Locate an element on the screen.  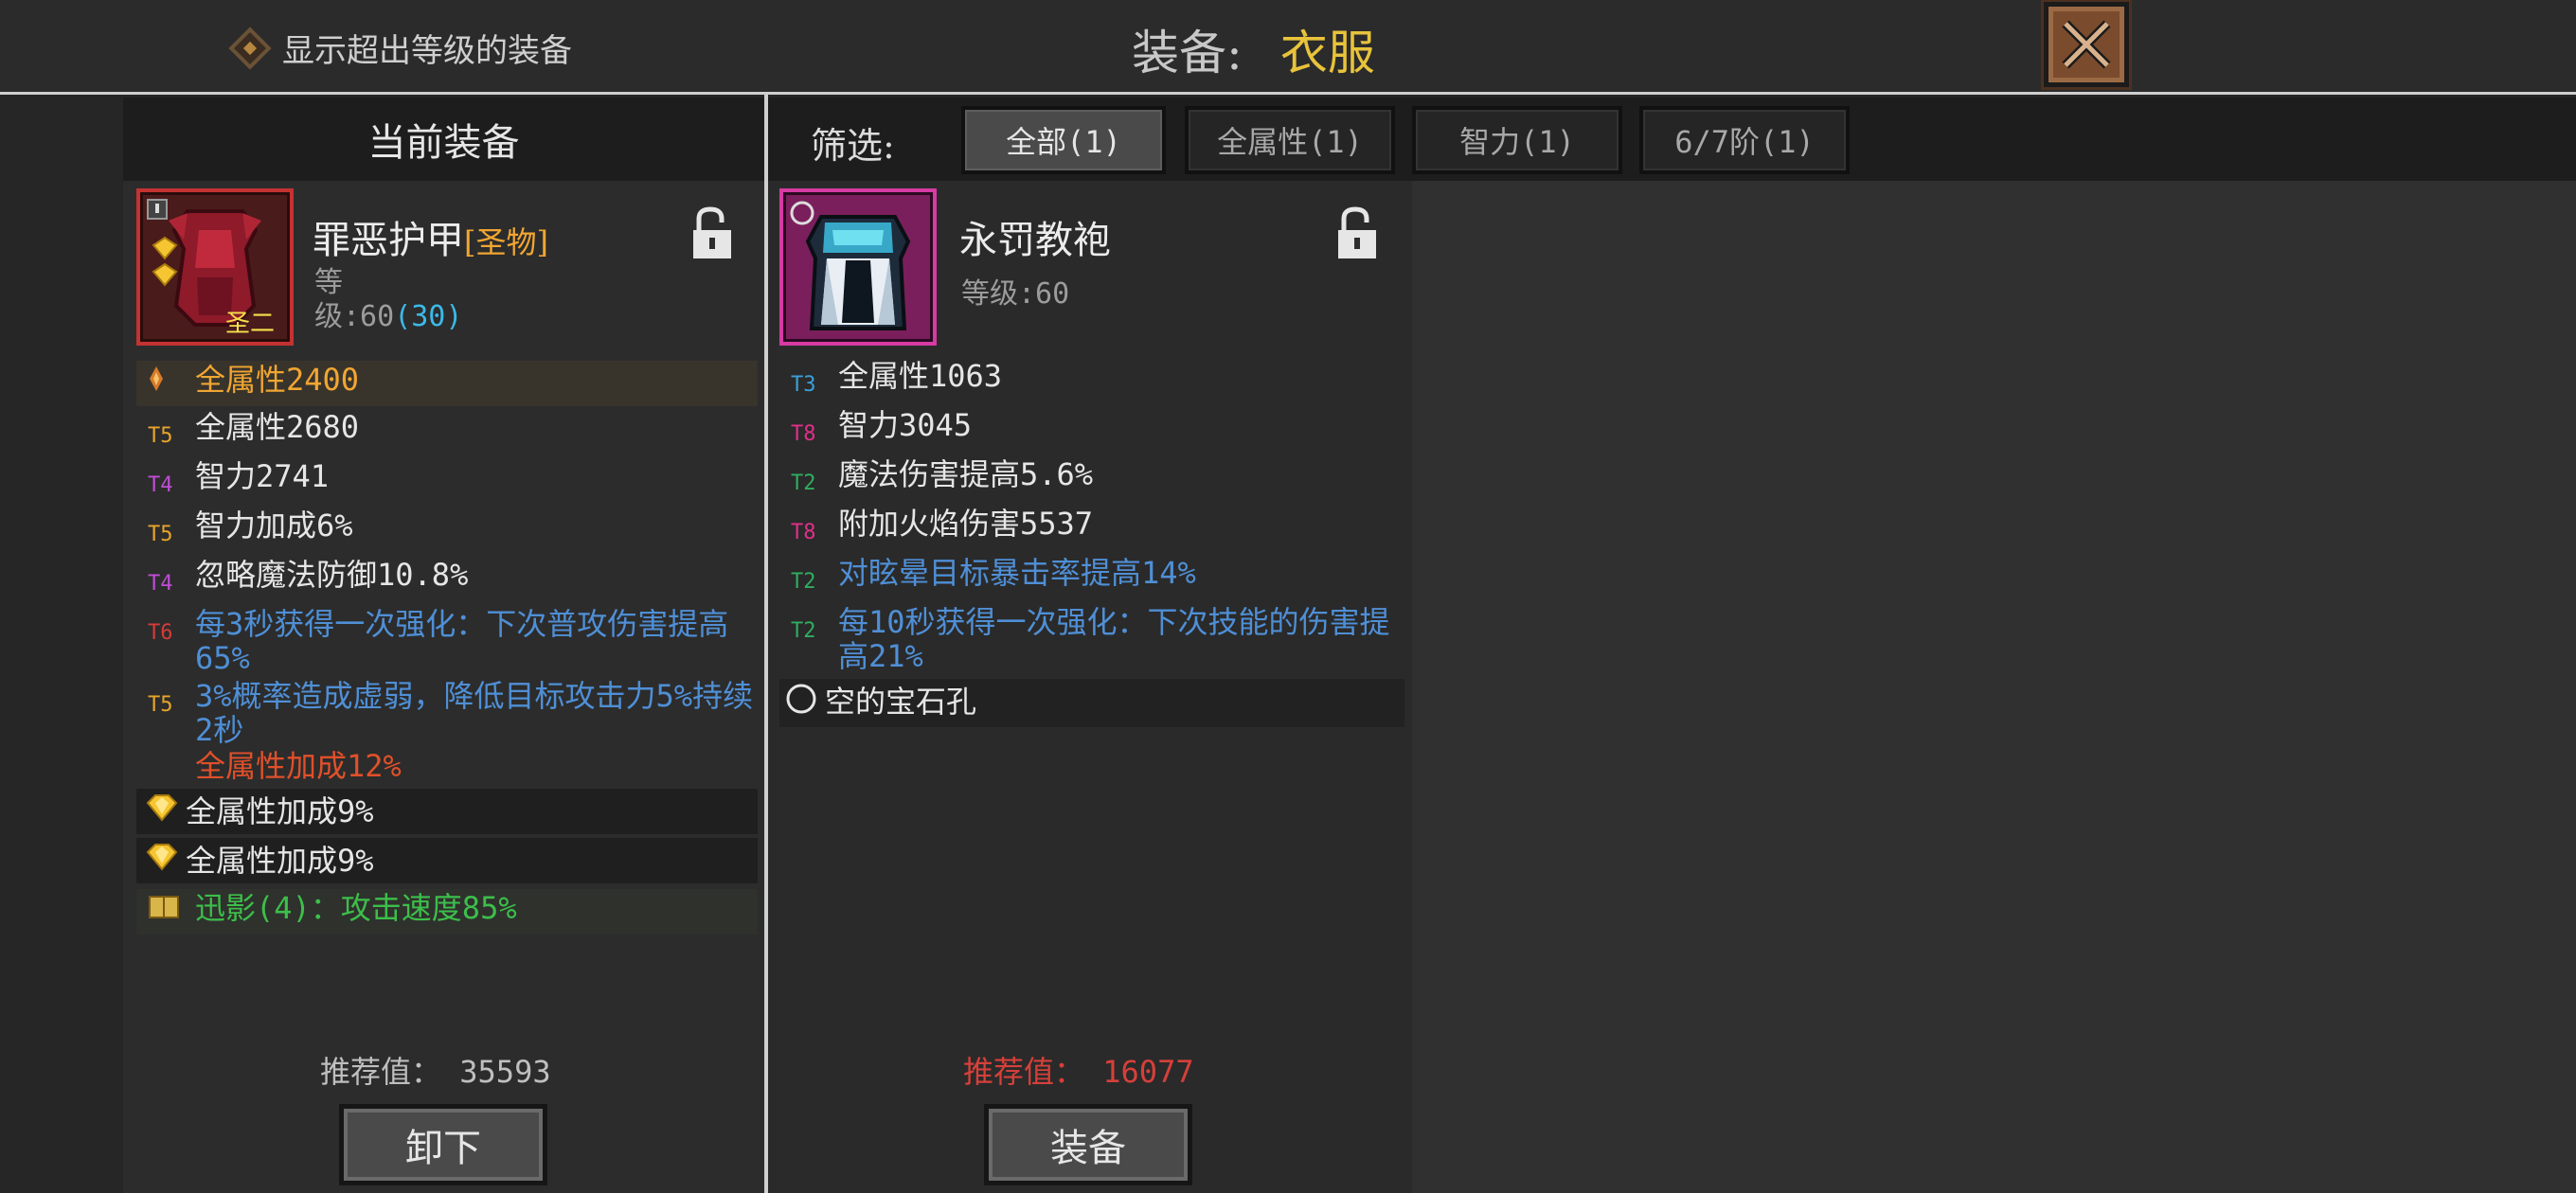
filter-bar: 筛选: 全部(1) 全属性(1) 智力(1) 6/7阶(1) is located at coordinates (1672, 139).